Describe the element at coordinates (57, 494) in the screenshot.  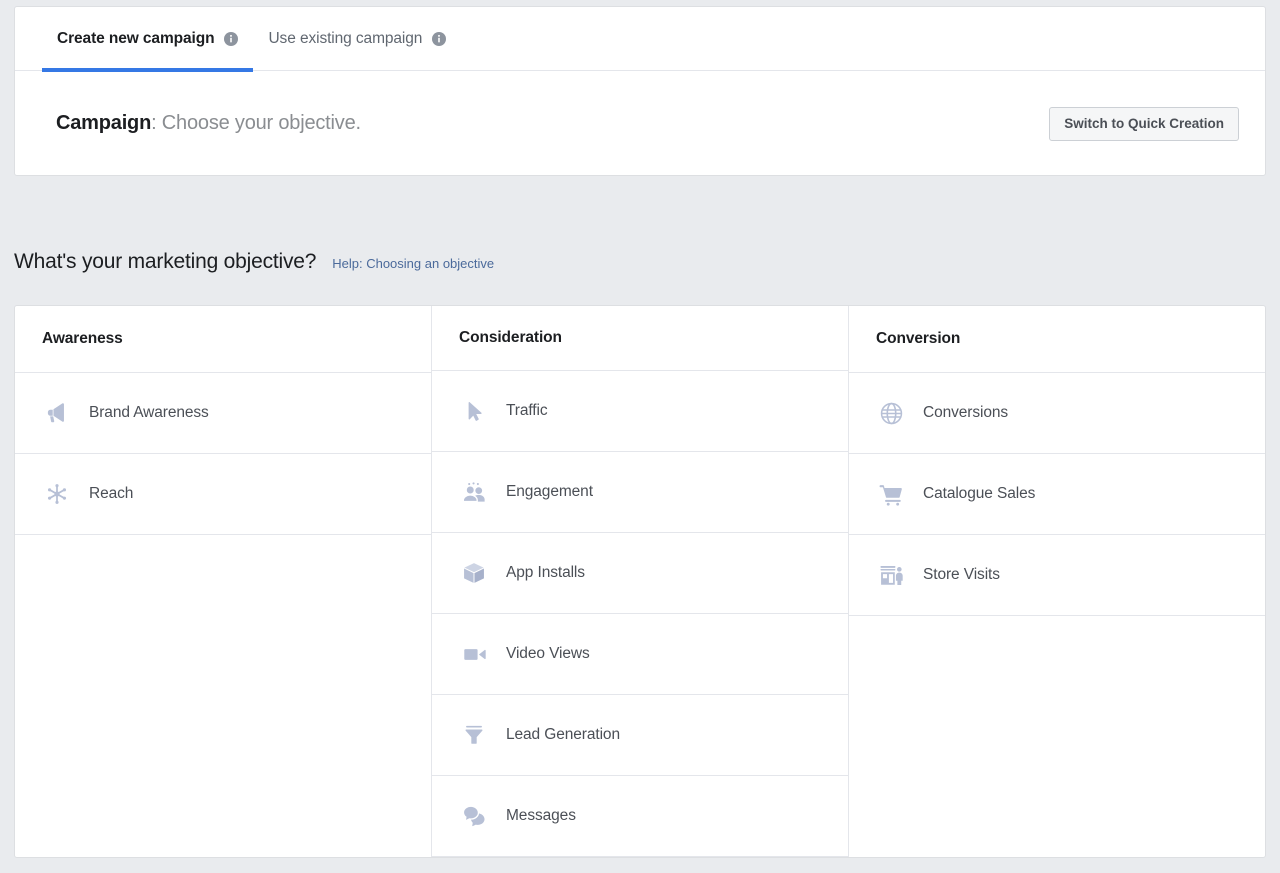
I see `reach-star-icon` at that location.